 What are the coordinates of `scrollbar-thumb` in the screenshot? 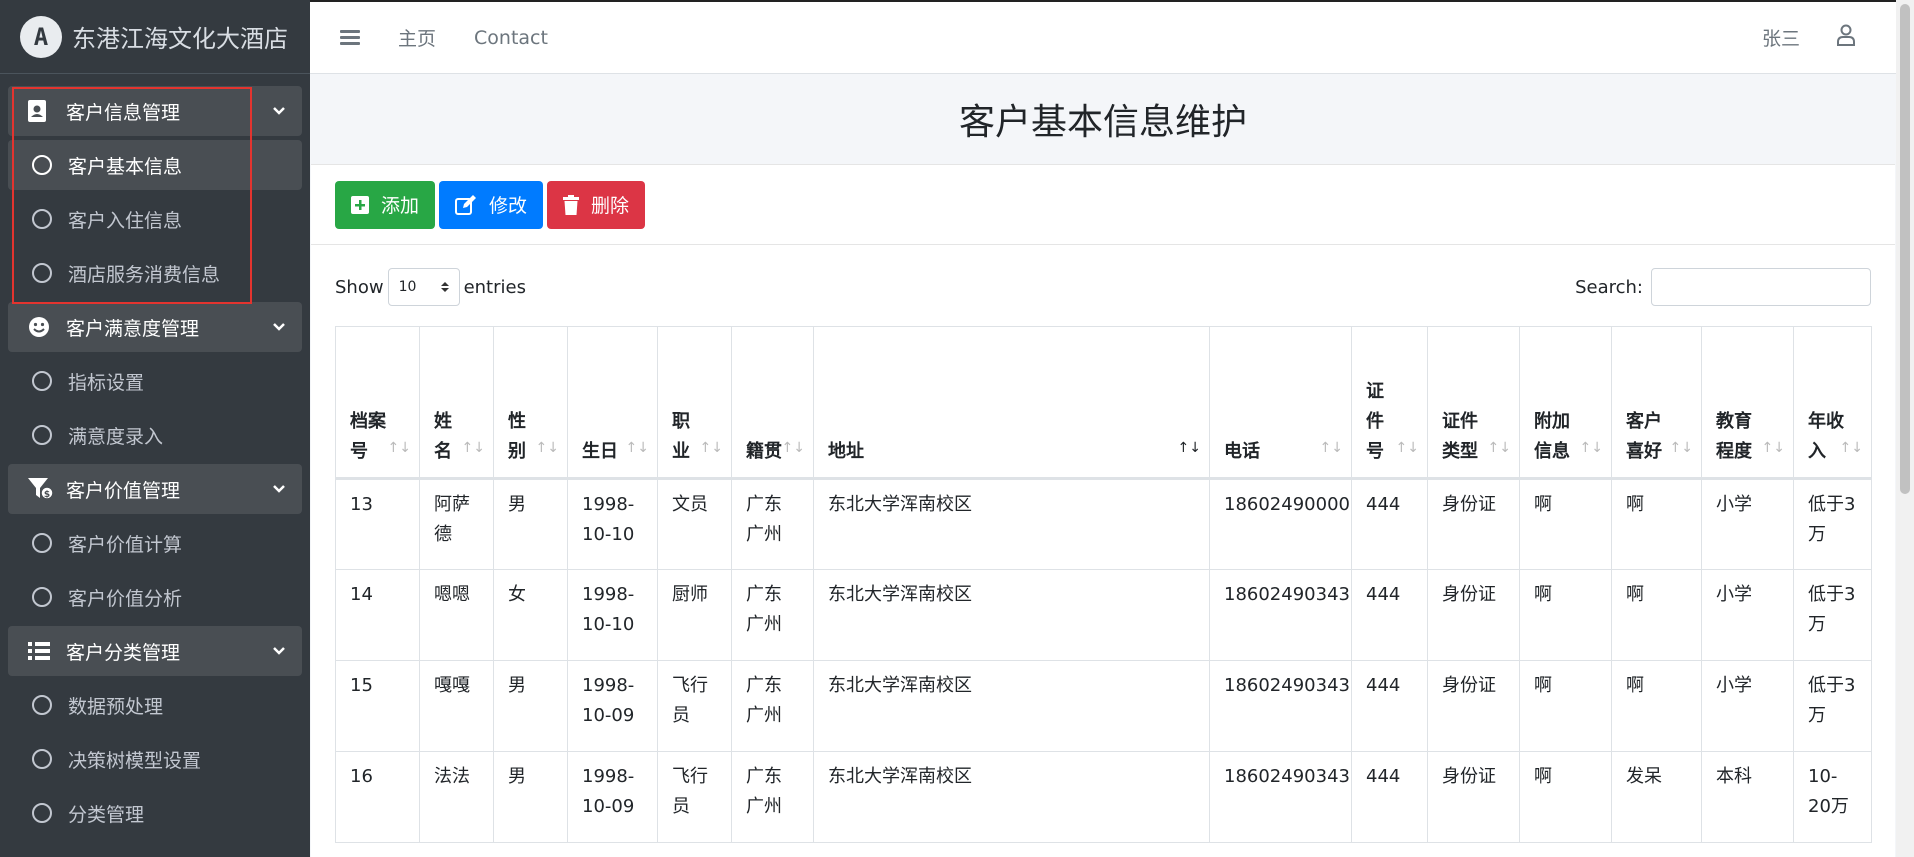 It's located at (1905, 249).